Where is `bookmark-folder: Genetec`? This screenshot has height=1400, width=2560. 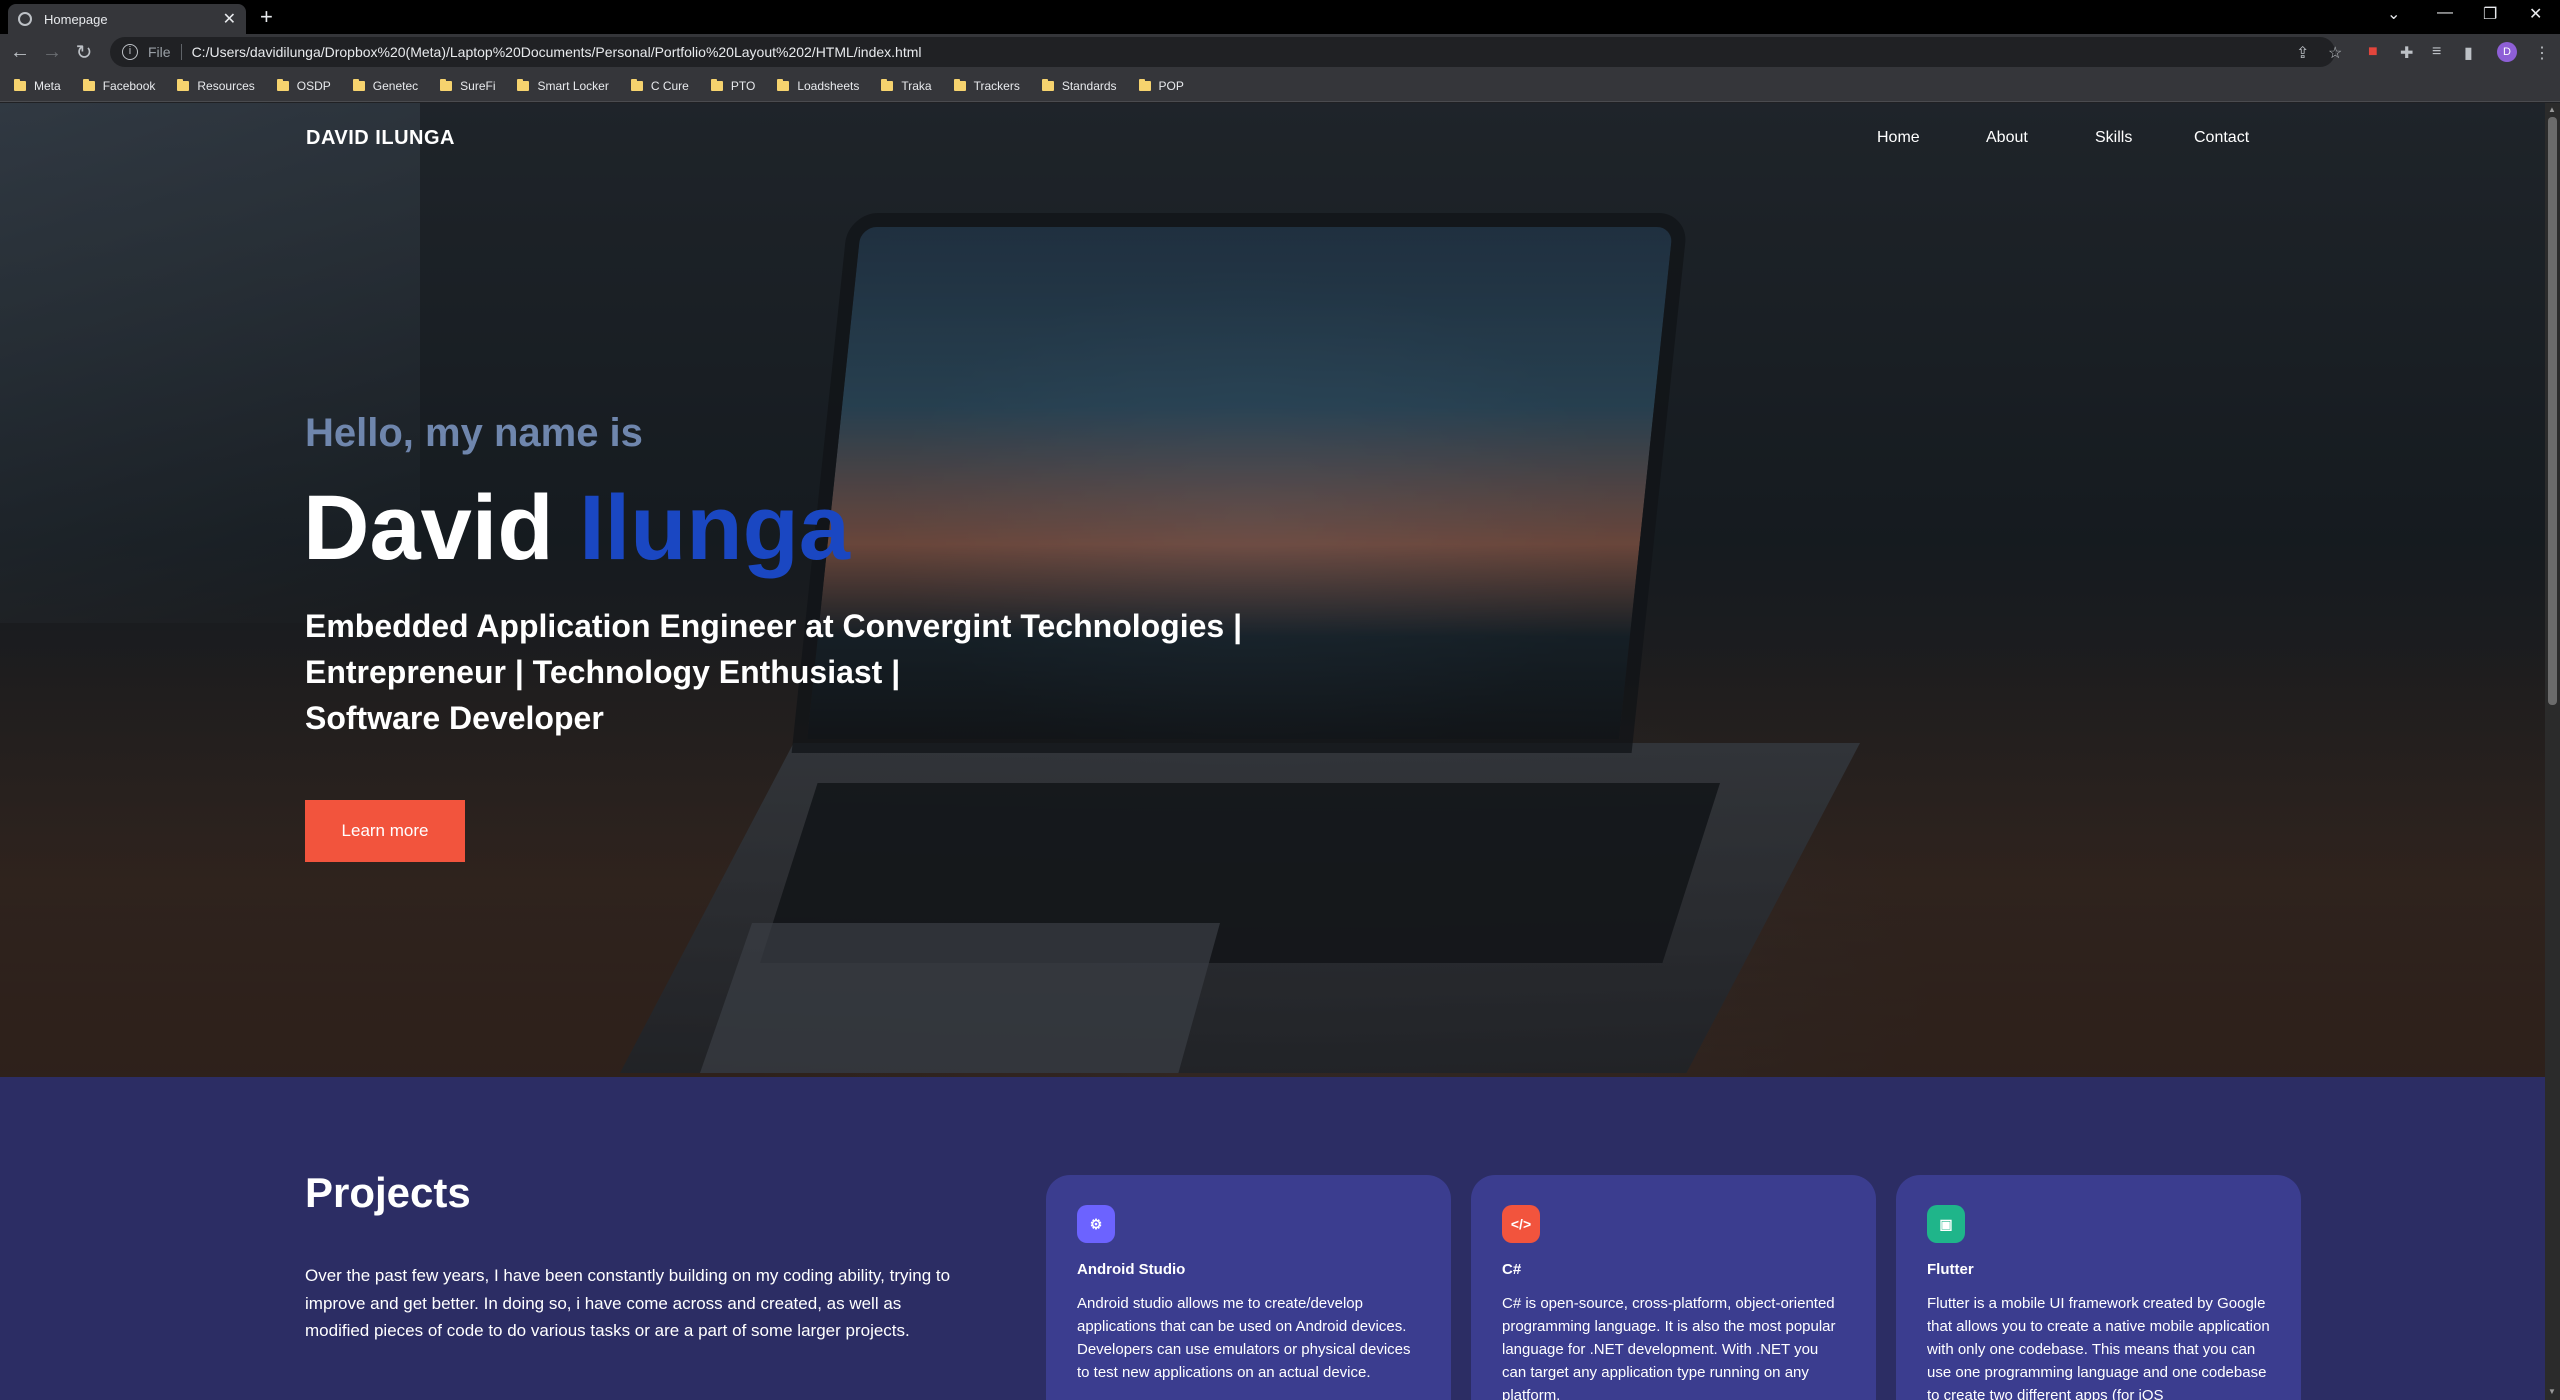 bookmark-folder: Genetec is located at coordinates (385, 85).